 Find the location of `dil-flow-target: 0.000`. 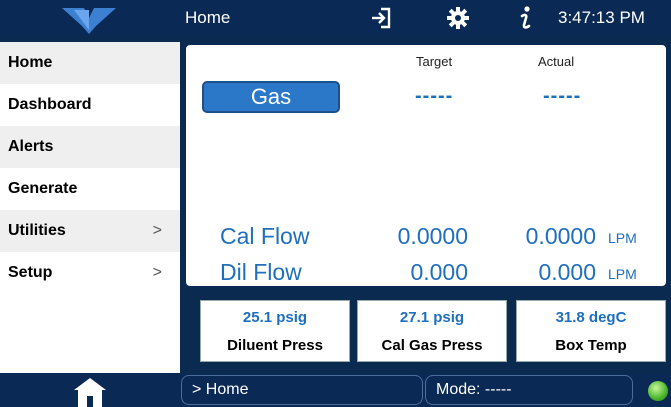

dil-flow-target: 0.000 is located at coordinates (439, 272).